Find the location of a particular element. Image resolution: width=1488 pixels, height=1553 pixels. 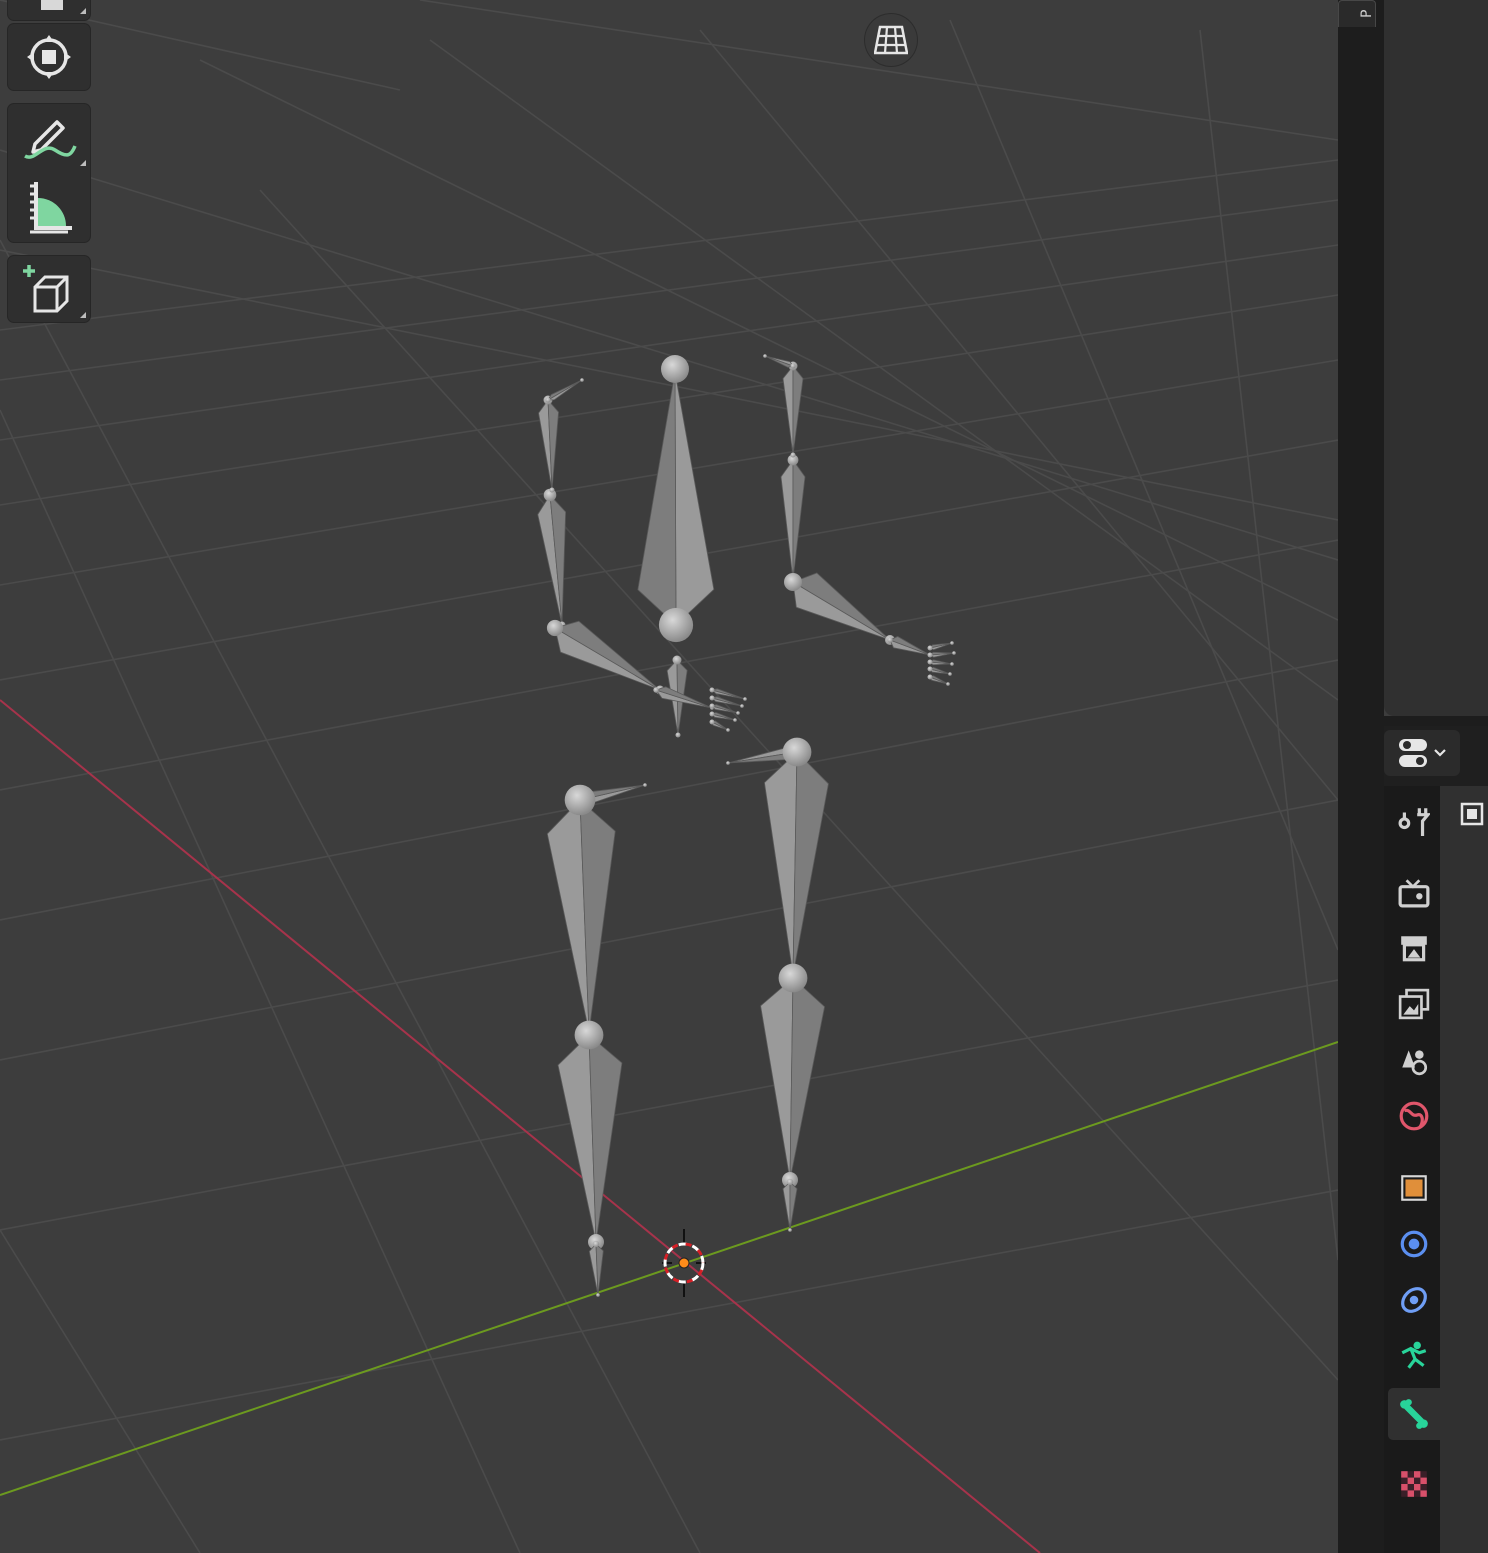

properties-tab-scene is located at coordinates (1414, 1060).